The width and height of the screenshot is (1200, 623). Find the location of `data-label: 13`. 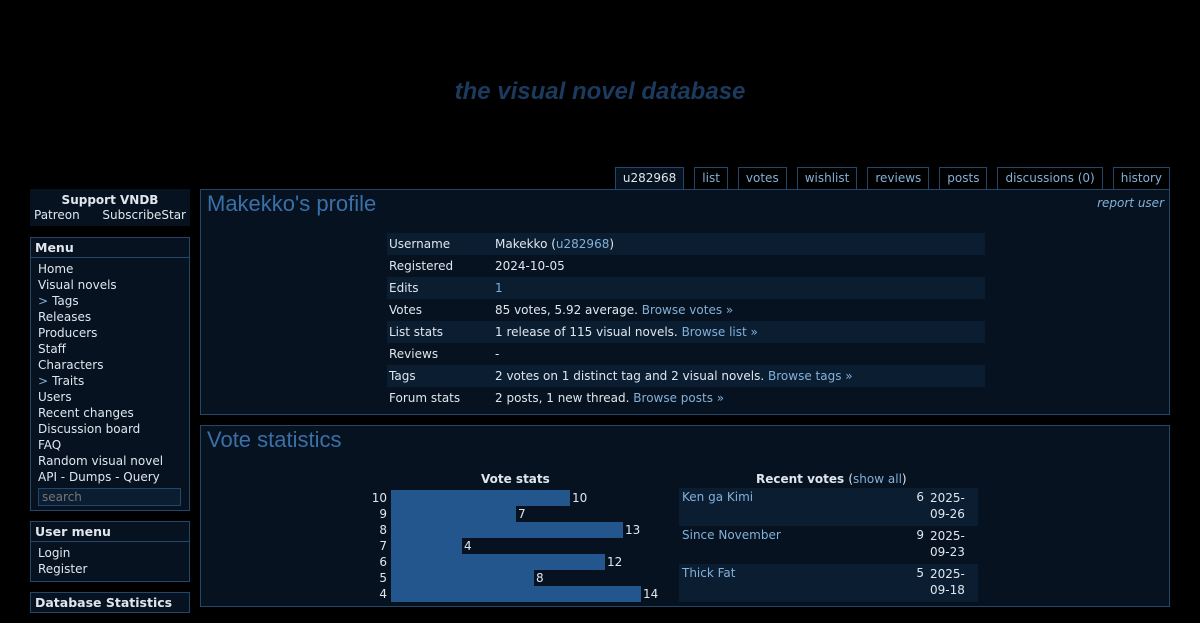

data-label: 13 is located at coordinates (633, 530).